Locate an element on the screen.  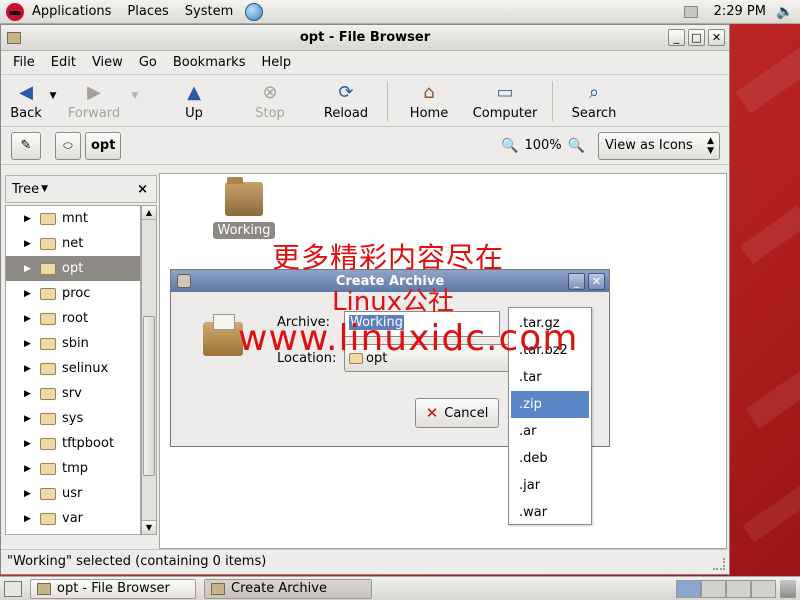
reload-button: ⟳ Reload is located at coordinates (346, 98).